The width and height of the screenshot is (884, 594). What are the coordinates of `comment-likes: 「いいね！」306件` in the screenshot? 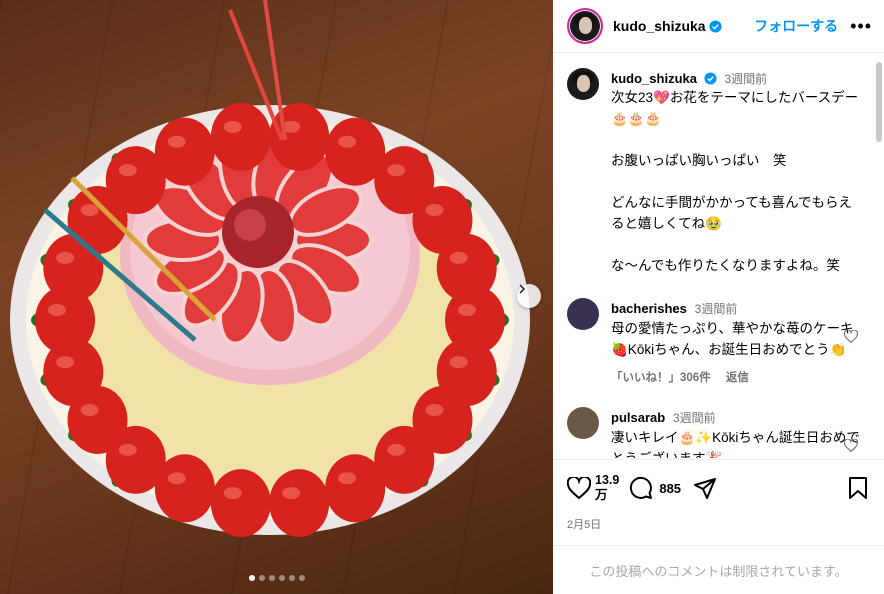 It's located at (661, 378).